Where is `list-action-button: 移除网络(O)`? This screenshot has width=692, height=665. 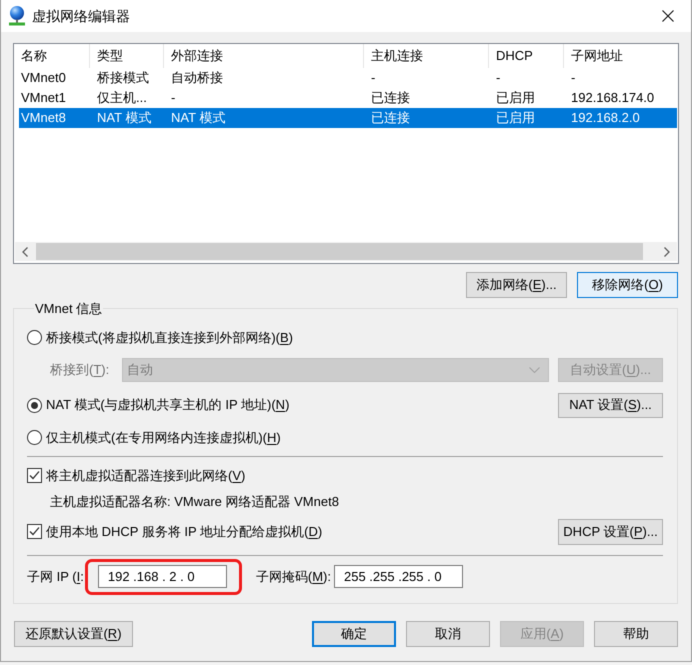 list-action-button: 移除网络(O) is located at coordinates (627, 285).